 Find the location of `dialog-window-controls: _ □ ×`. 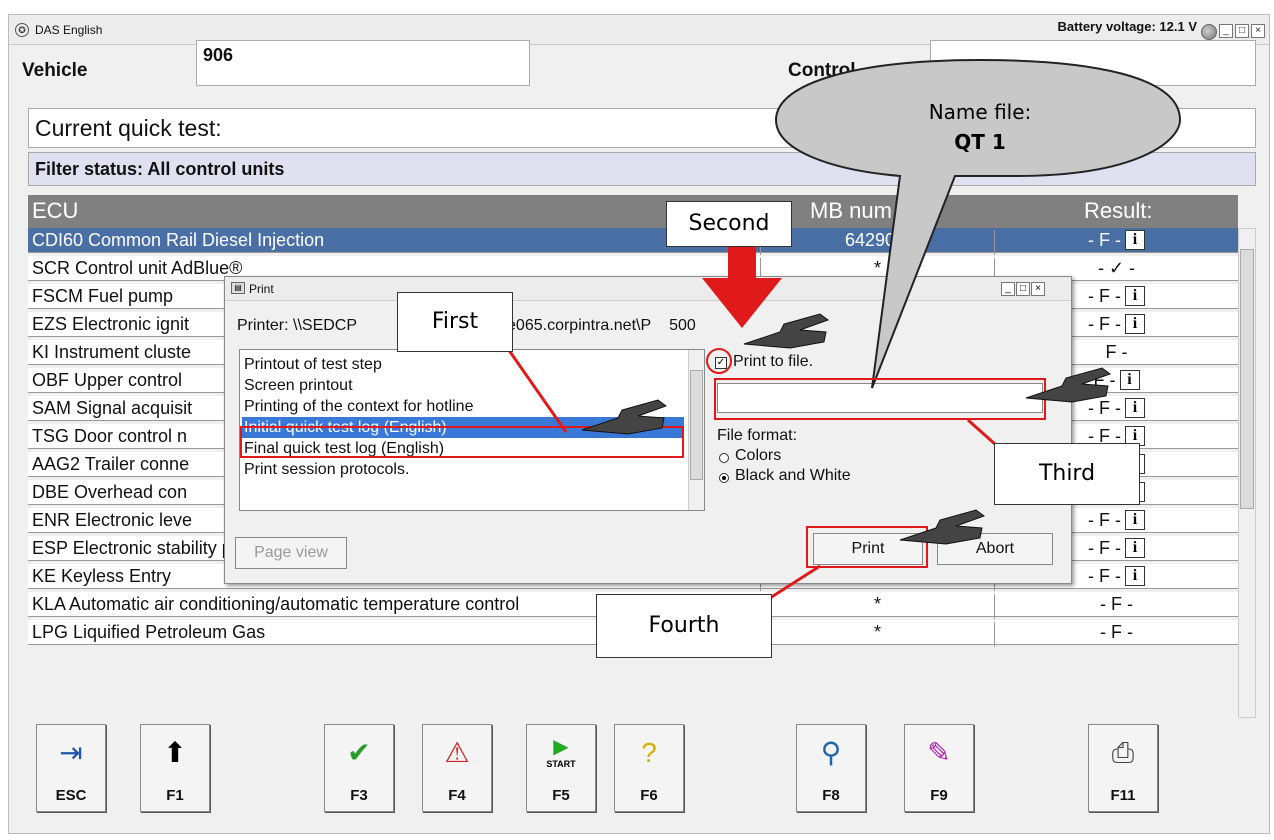

dialog-window-controls: _ □ × is located at coordinates (1023, 289).